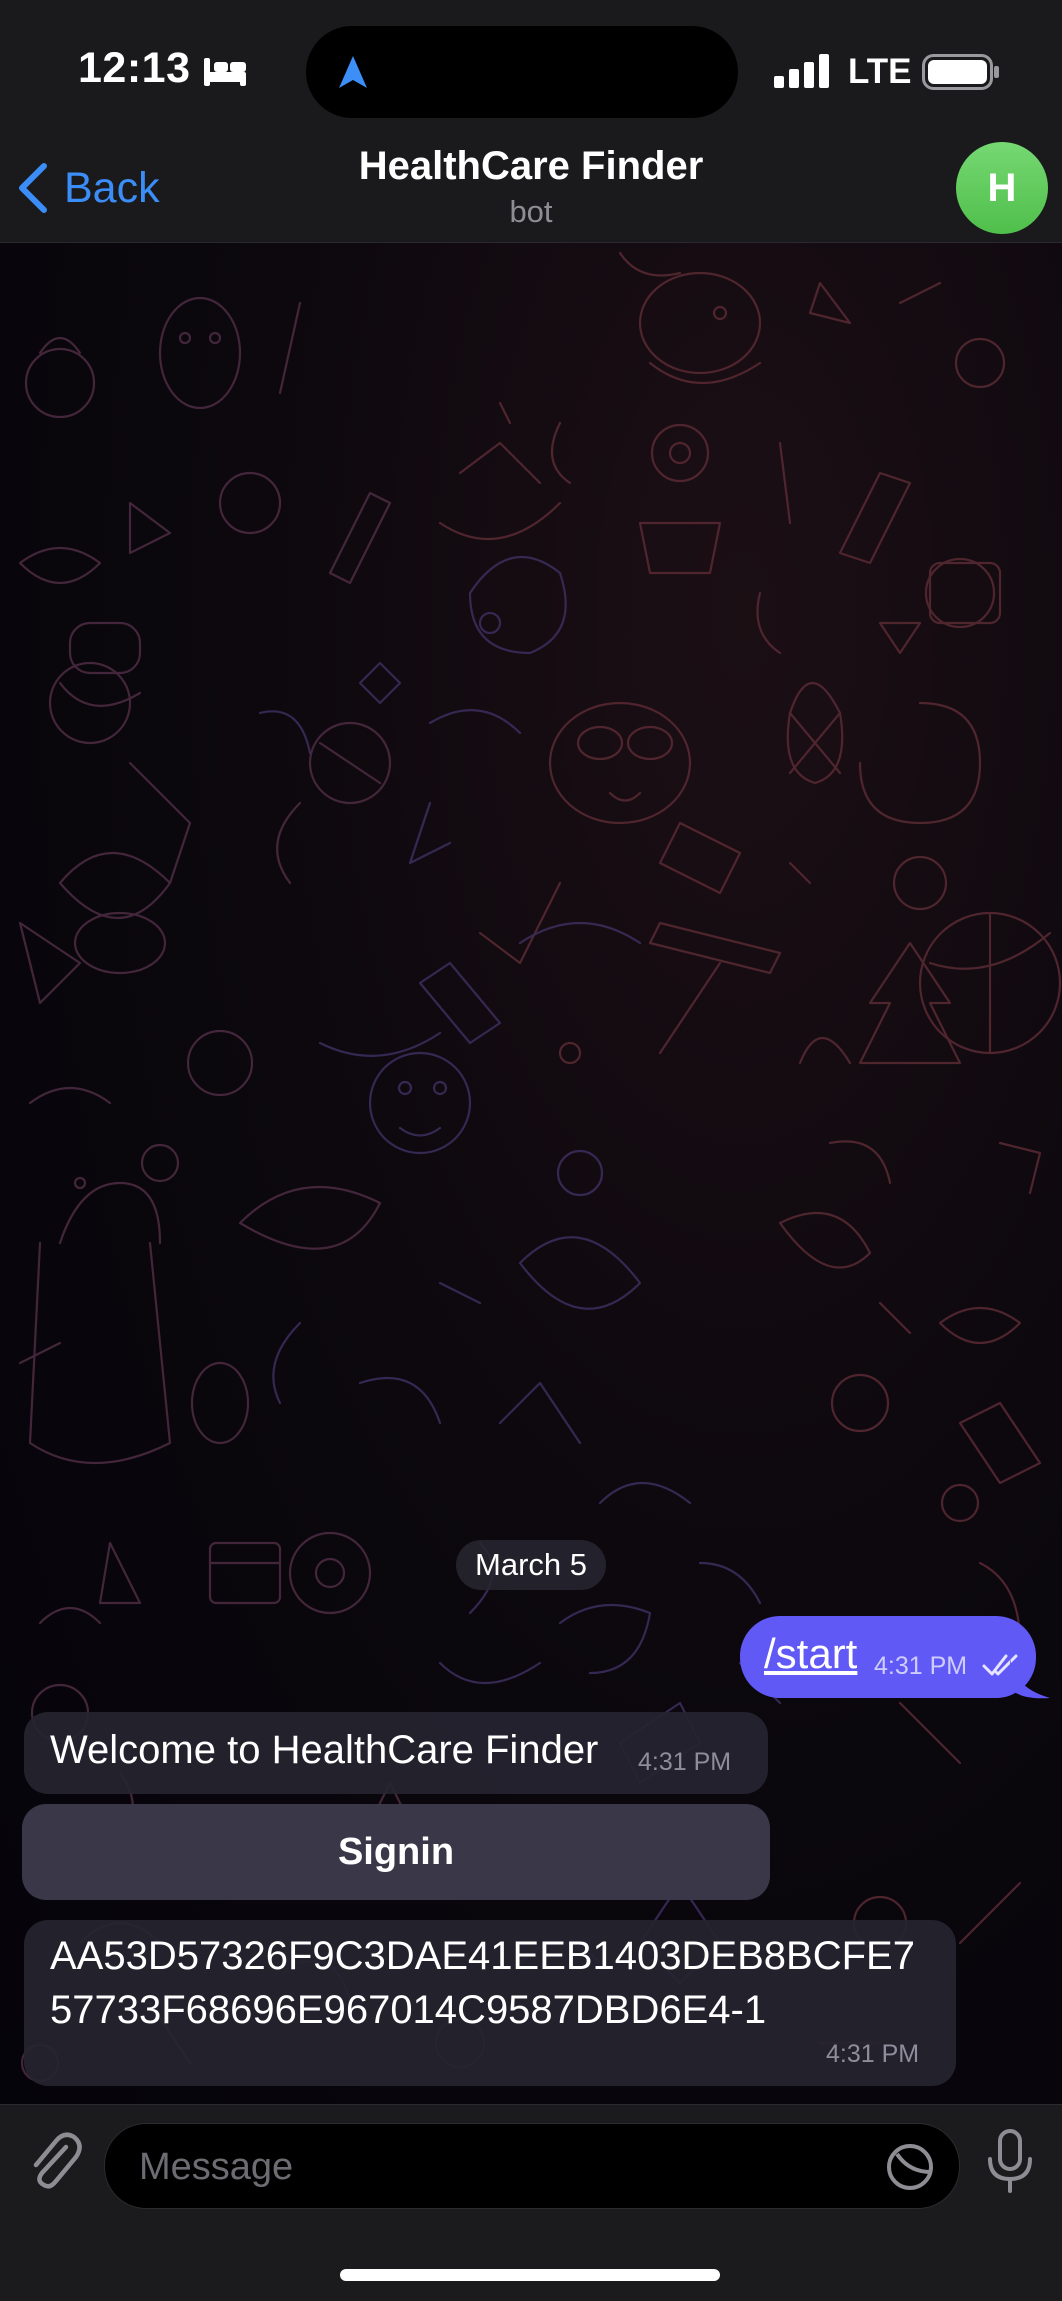  What do you see at coordinates (482, 1956) in the screenshot?
I see `token-line-1: AA53D57326F9C3DAE41EEB1403DEB8BCFE7` at bounding box center [482, 1956].